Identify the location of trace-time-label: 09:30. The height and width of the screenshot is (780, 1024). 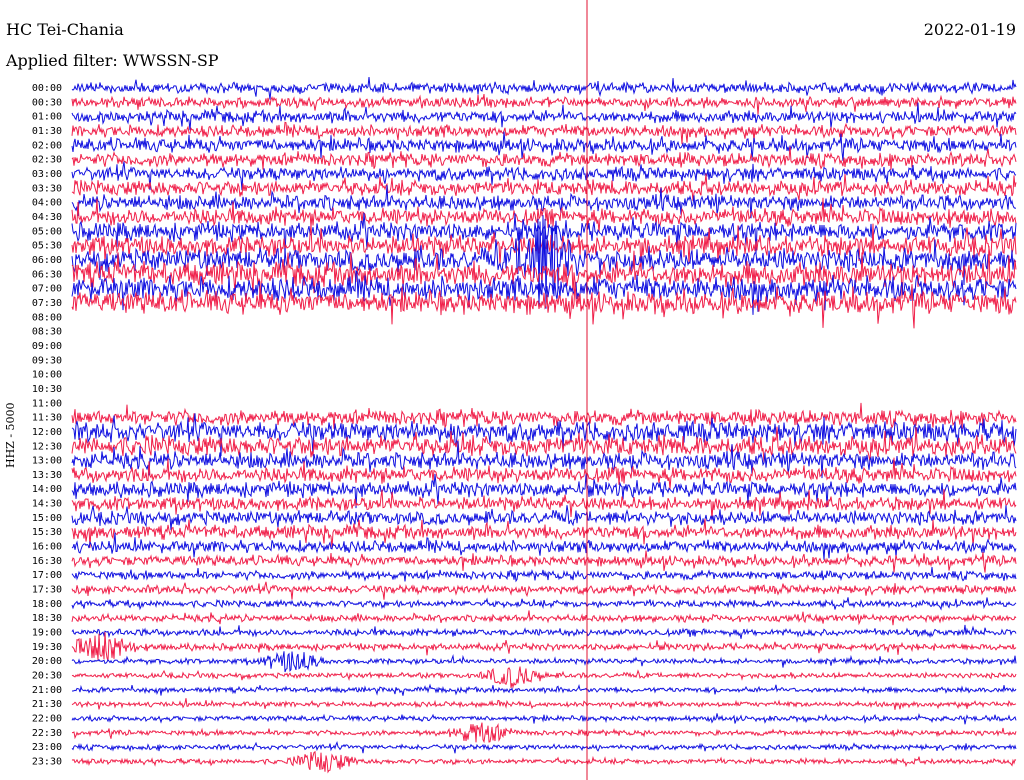
(47, 360).